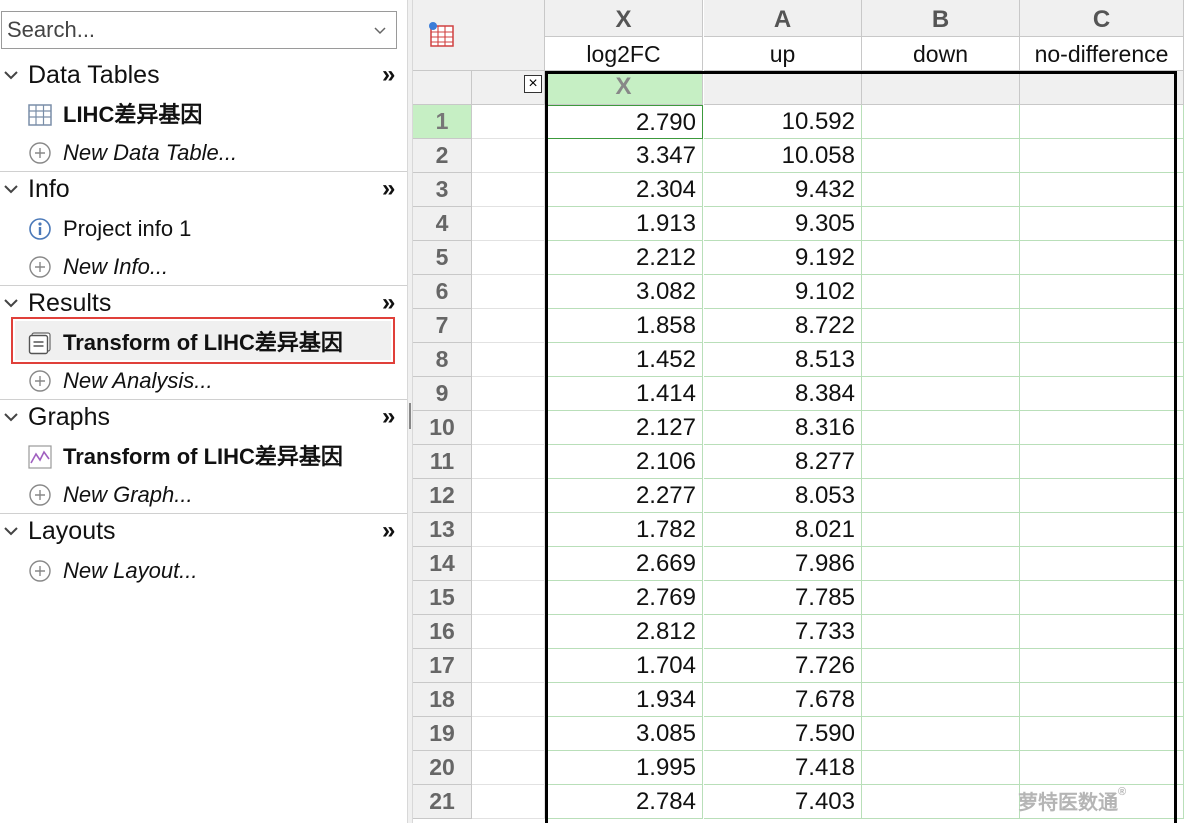  Describe the element at coordinates (442, 122) in the screenshot. I see `row-number: 1` at that location.